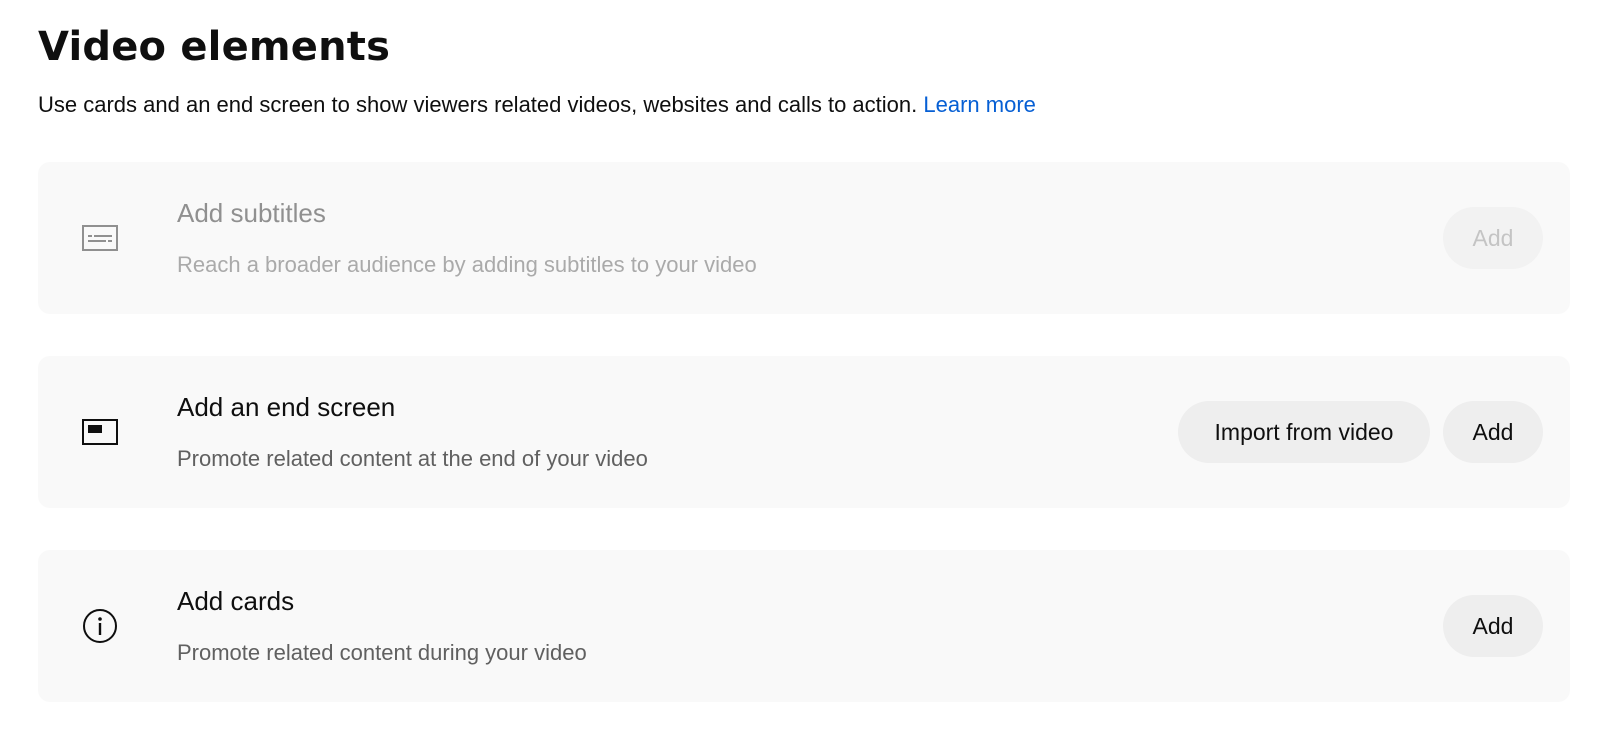 Image resolution: width=1600 pixels, height=742 pixels. Describe the element at coordinates (100, 432) in the screenshot. I see `end-screen-icon` at that location.